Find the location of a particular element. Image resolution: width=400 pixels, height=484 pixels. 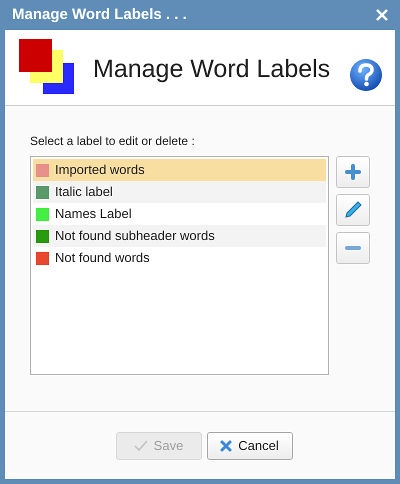

logo-icon is located at coordinates (48, 67).